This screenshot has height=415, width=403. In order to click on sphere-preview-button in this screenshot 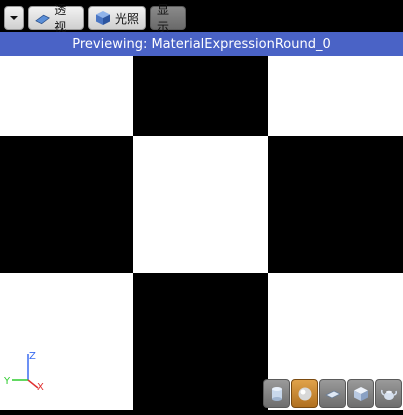, I will do `click(304, 393)`.